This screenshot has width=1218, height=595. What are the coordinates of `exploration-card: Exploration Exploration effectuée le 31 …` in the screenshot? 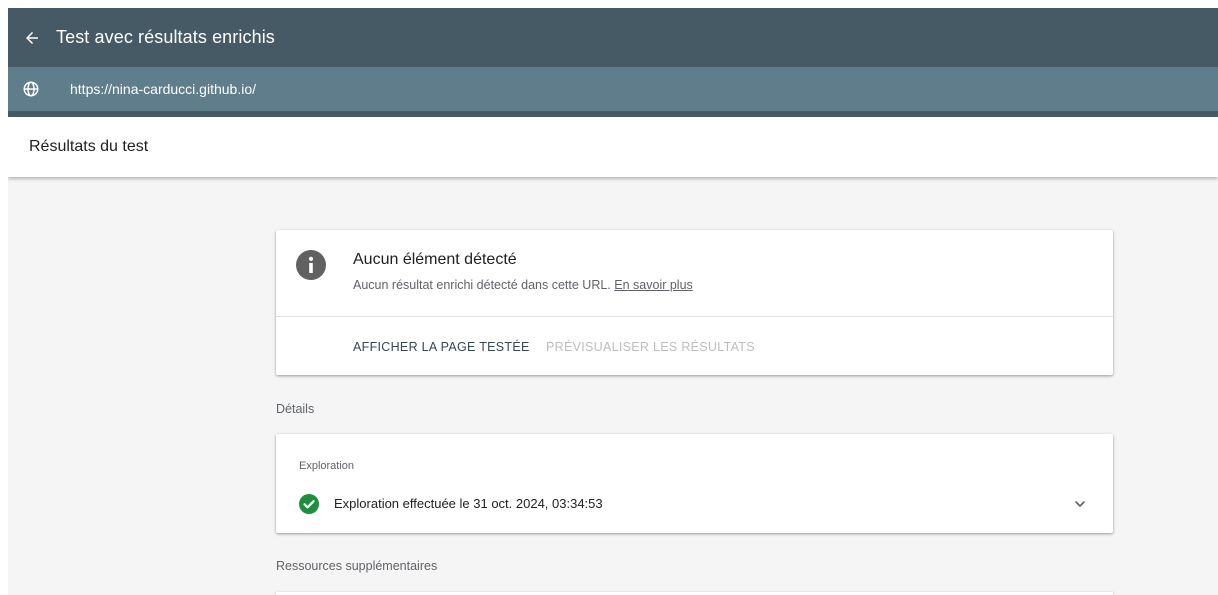 It's located at (694, 483).